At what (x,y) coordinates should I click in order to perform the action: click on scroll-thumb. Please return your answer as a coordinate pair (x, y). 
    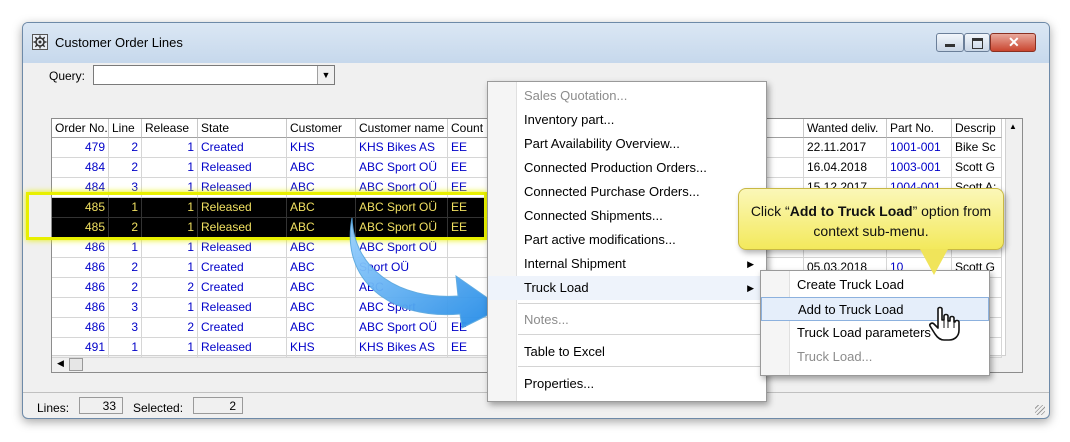
    Looking at the image, I should click on (76, 364).